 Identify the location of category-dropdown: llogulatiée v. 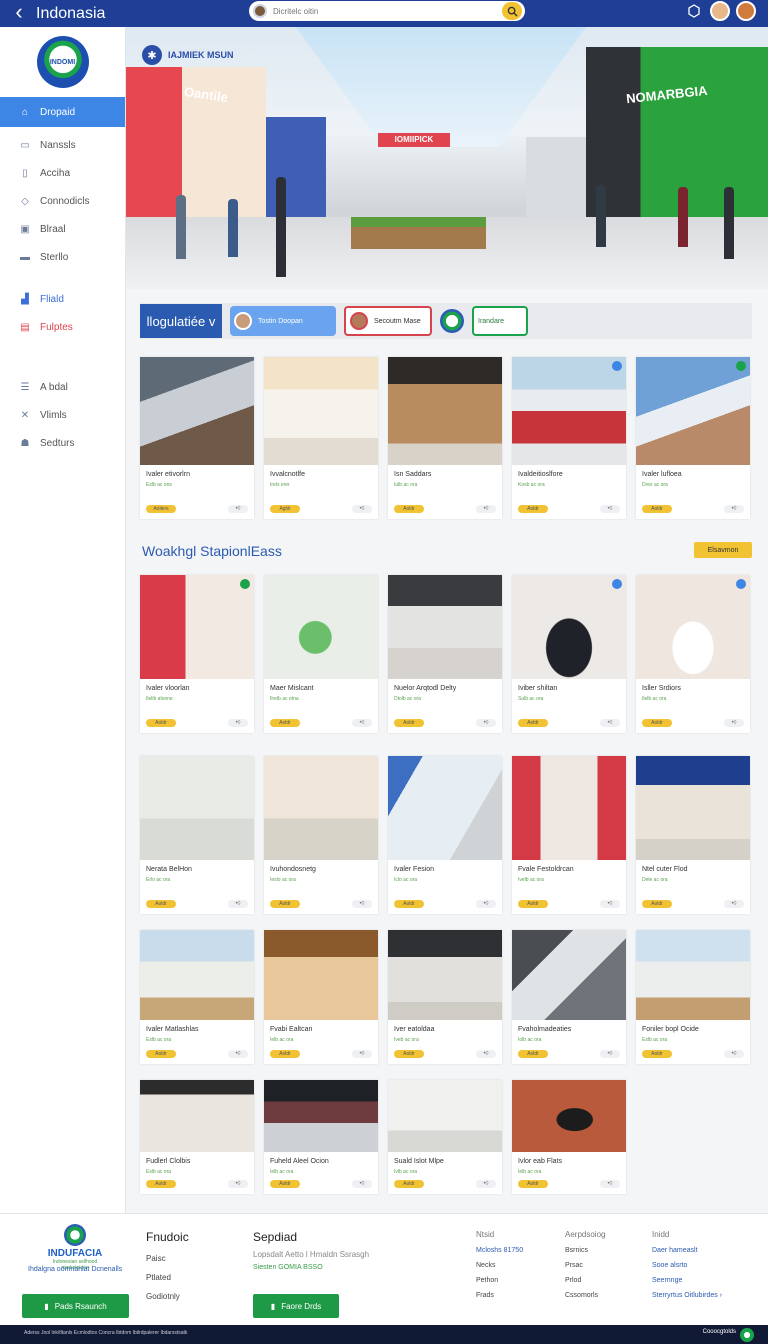
(181, 321).